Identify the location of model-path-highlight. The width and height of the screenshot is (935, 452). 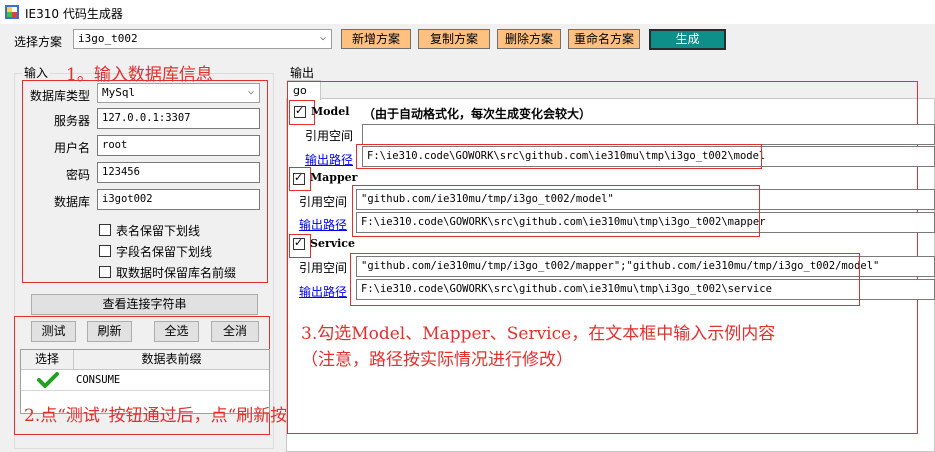
(559, 156).